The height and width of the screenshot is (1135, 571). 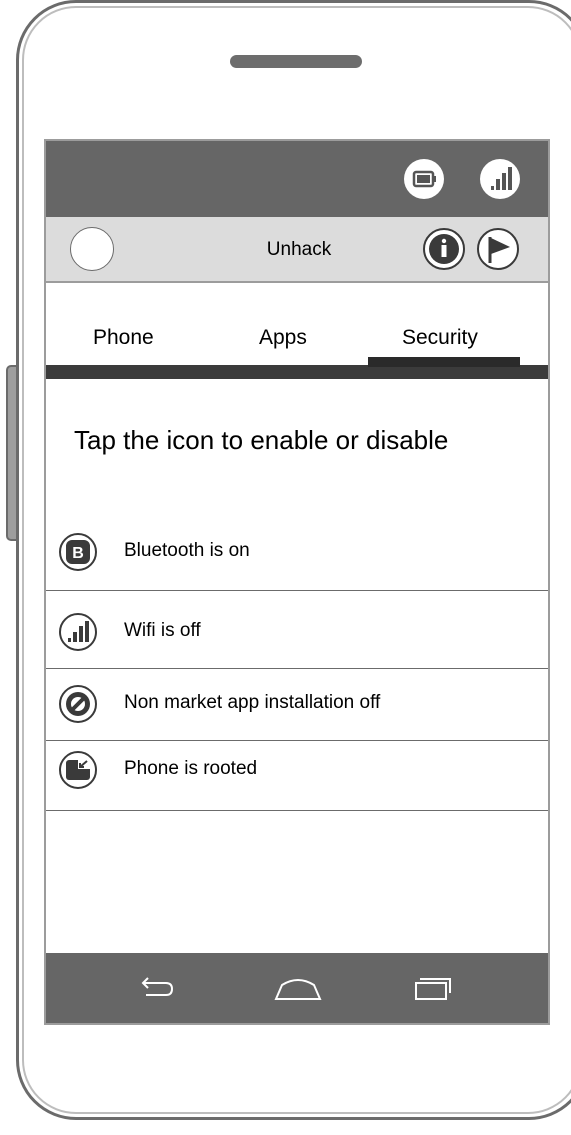 I want to click on tab-underline, so click(x=297, y=372).